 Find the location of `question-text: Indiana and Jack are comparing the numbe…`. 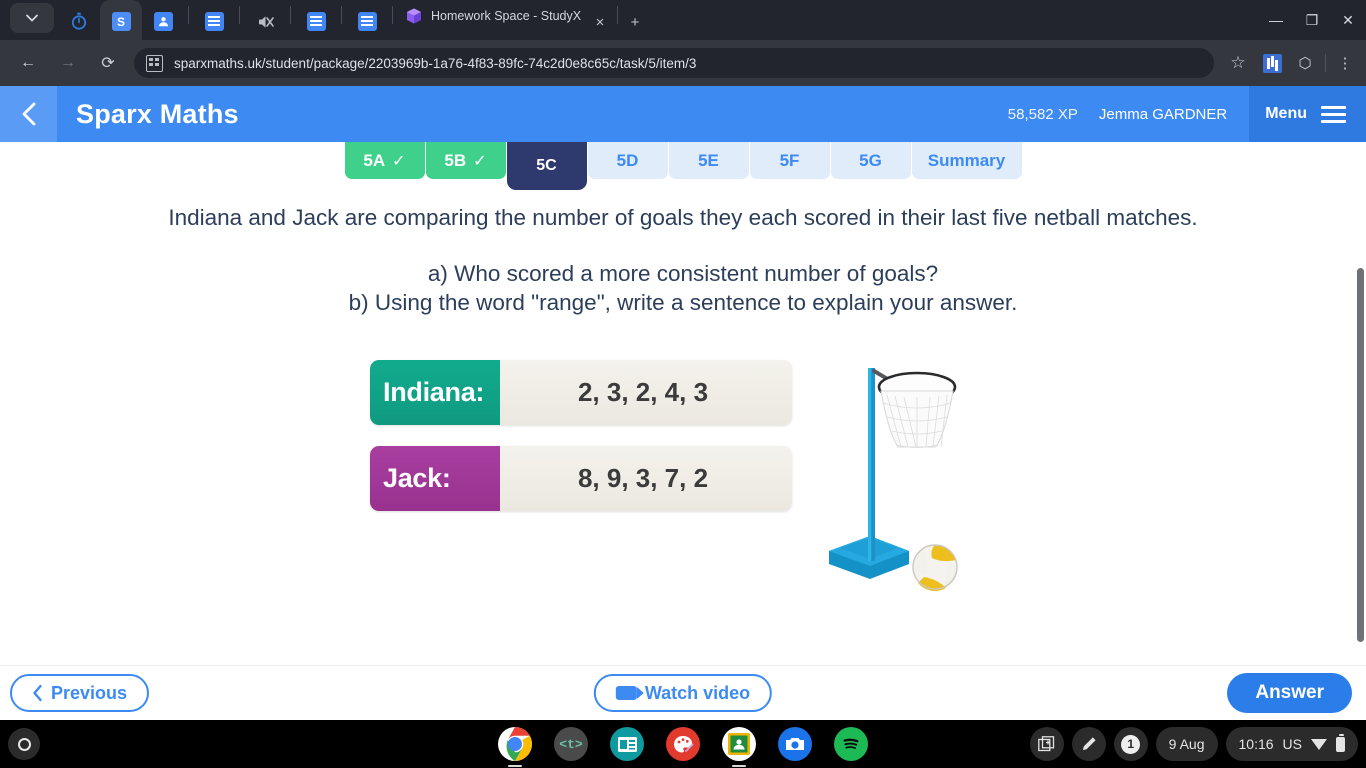

question-text: Indiana and Jack are comparing the numbe… is located at coordinates (683, 260).